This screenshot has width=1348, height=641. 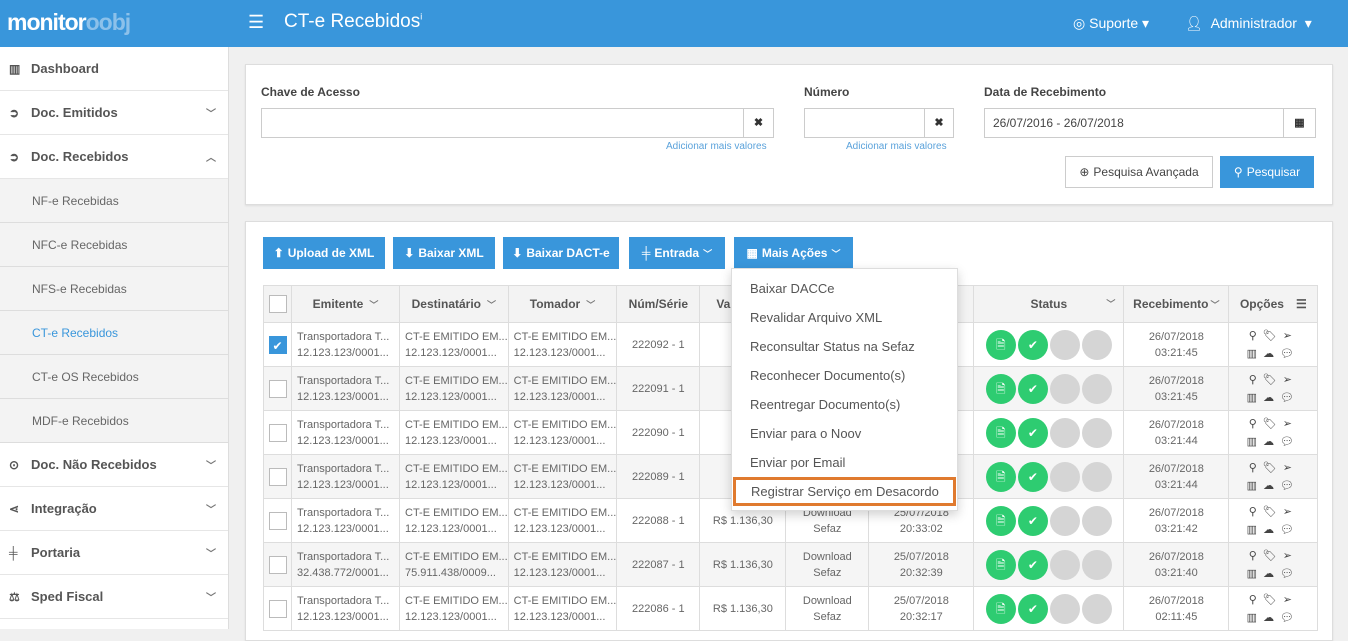 I want to click on sidebar-item-sped-fiscal: ⚖ Sped Fiscal ﹀, so click(x=114, y=597).